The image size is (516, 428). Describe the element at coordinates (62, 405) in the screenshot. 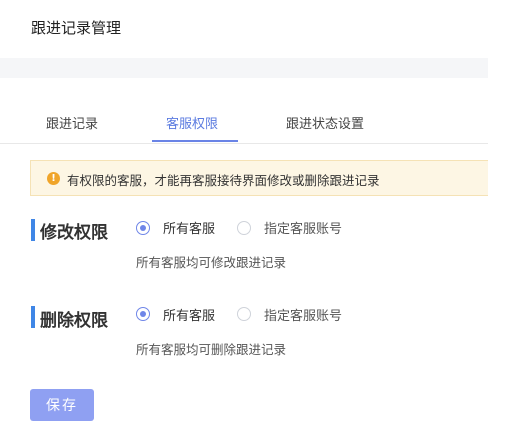

I see `save-button: 保存` at that location.